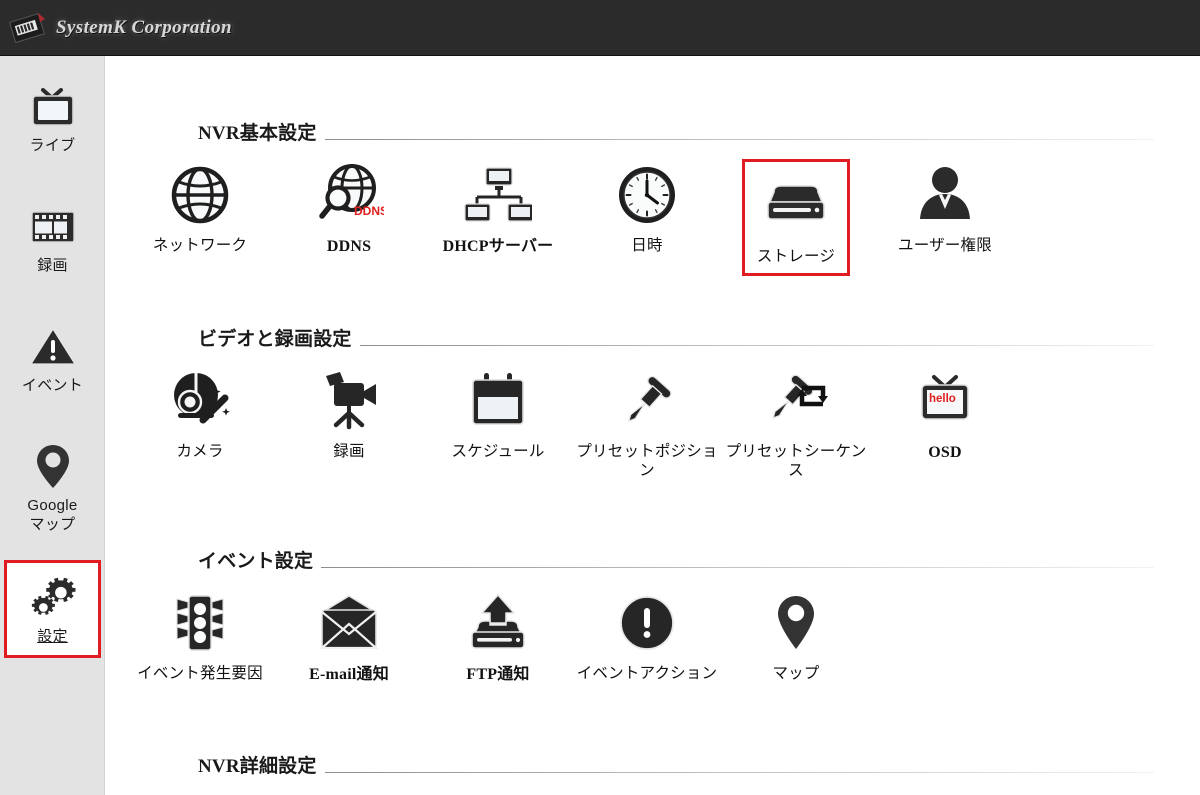  Describe the element at coordinates (53, 226) in the screenshot. I see `film-strip-icon` at that location.